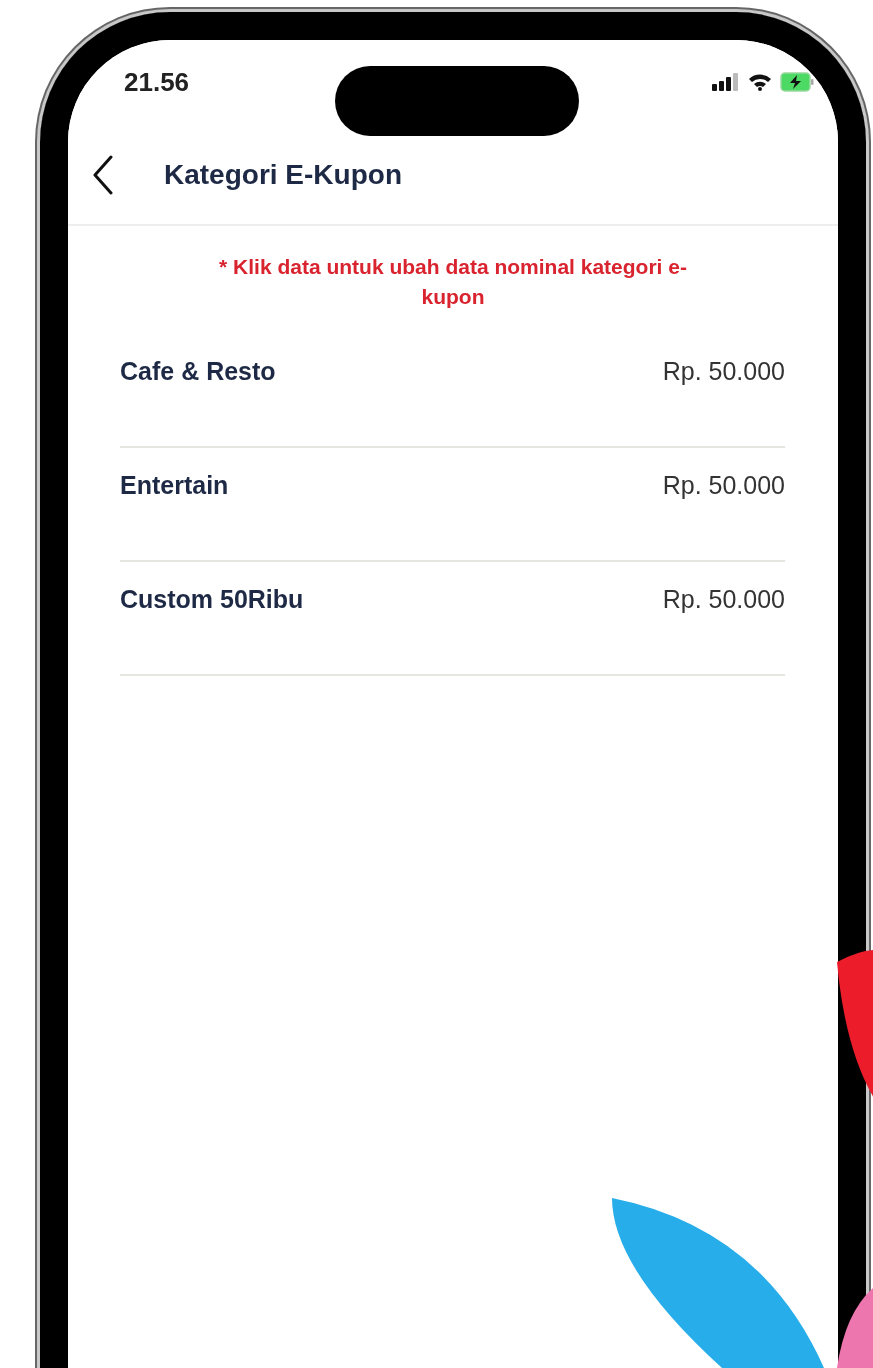  I want to click on category-row: Entertain Rp. 50.000, so click(452, 505).